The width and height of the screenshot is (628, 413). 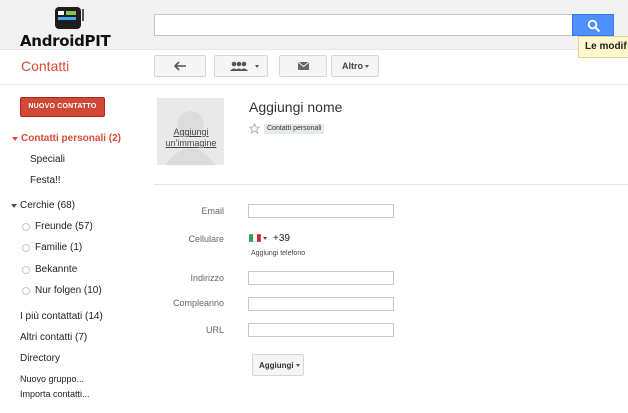 I want to click on nav-circles: Cerchie (68), so click(x=47, y=205).